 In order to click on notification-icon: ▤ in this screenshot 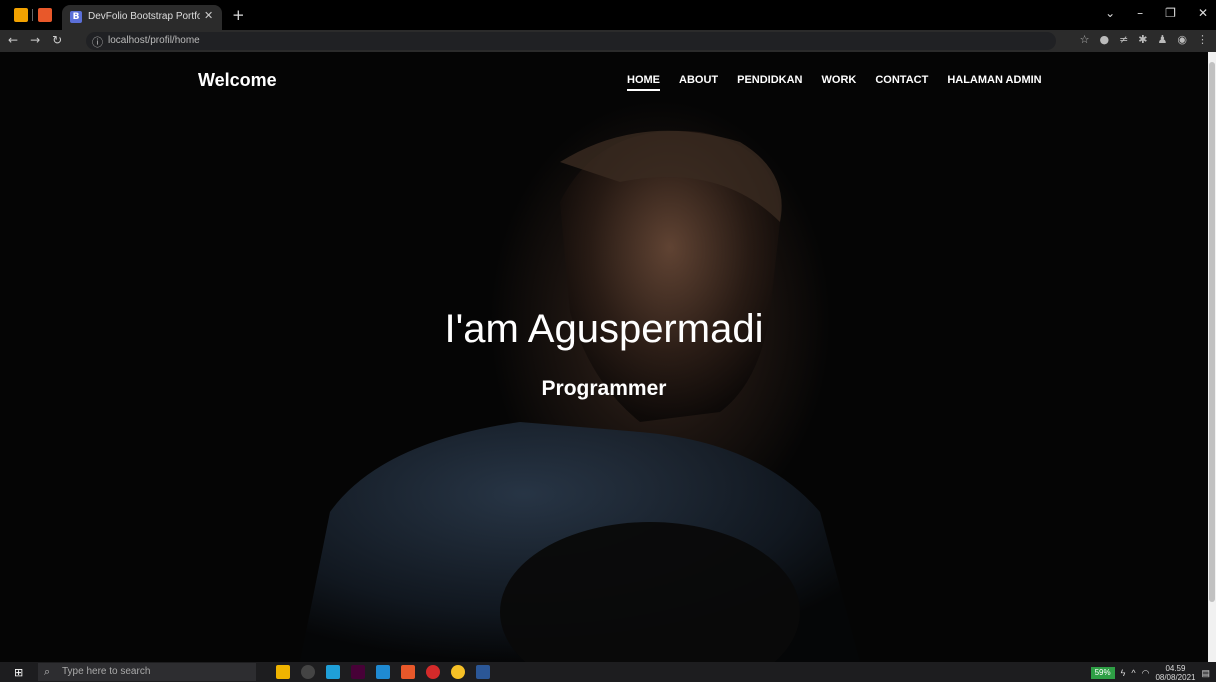, I will do `click(1205, 673)`.